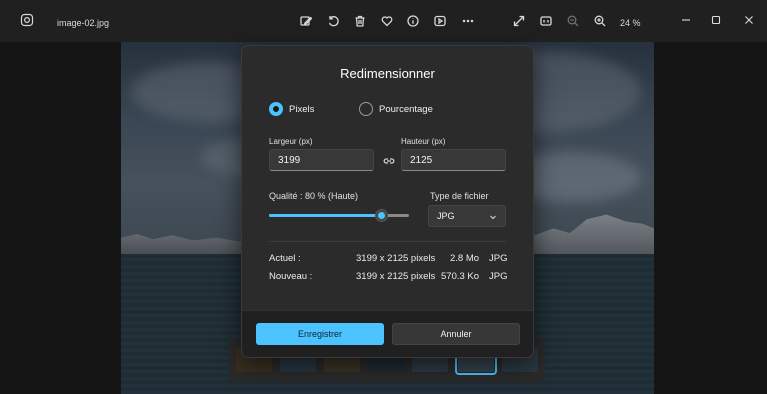 The height and width of the screenshot is (394, 767). What do you see at coordinates (387, 241) in the screenshot?
I see `divider` at bounding box center [387, 241].